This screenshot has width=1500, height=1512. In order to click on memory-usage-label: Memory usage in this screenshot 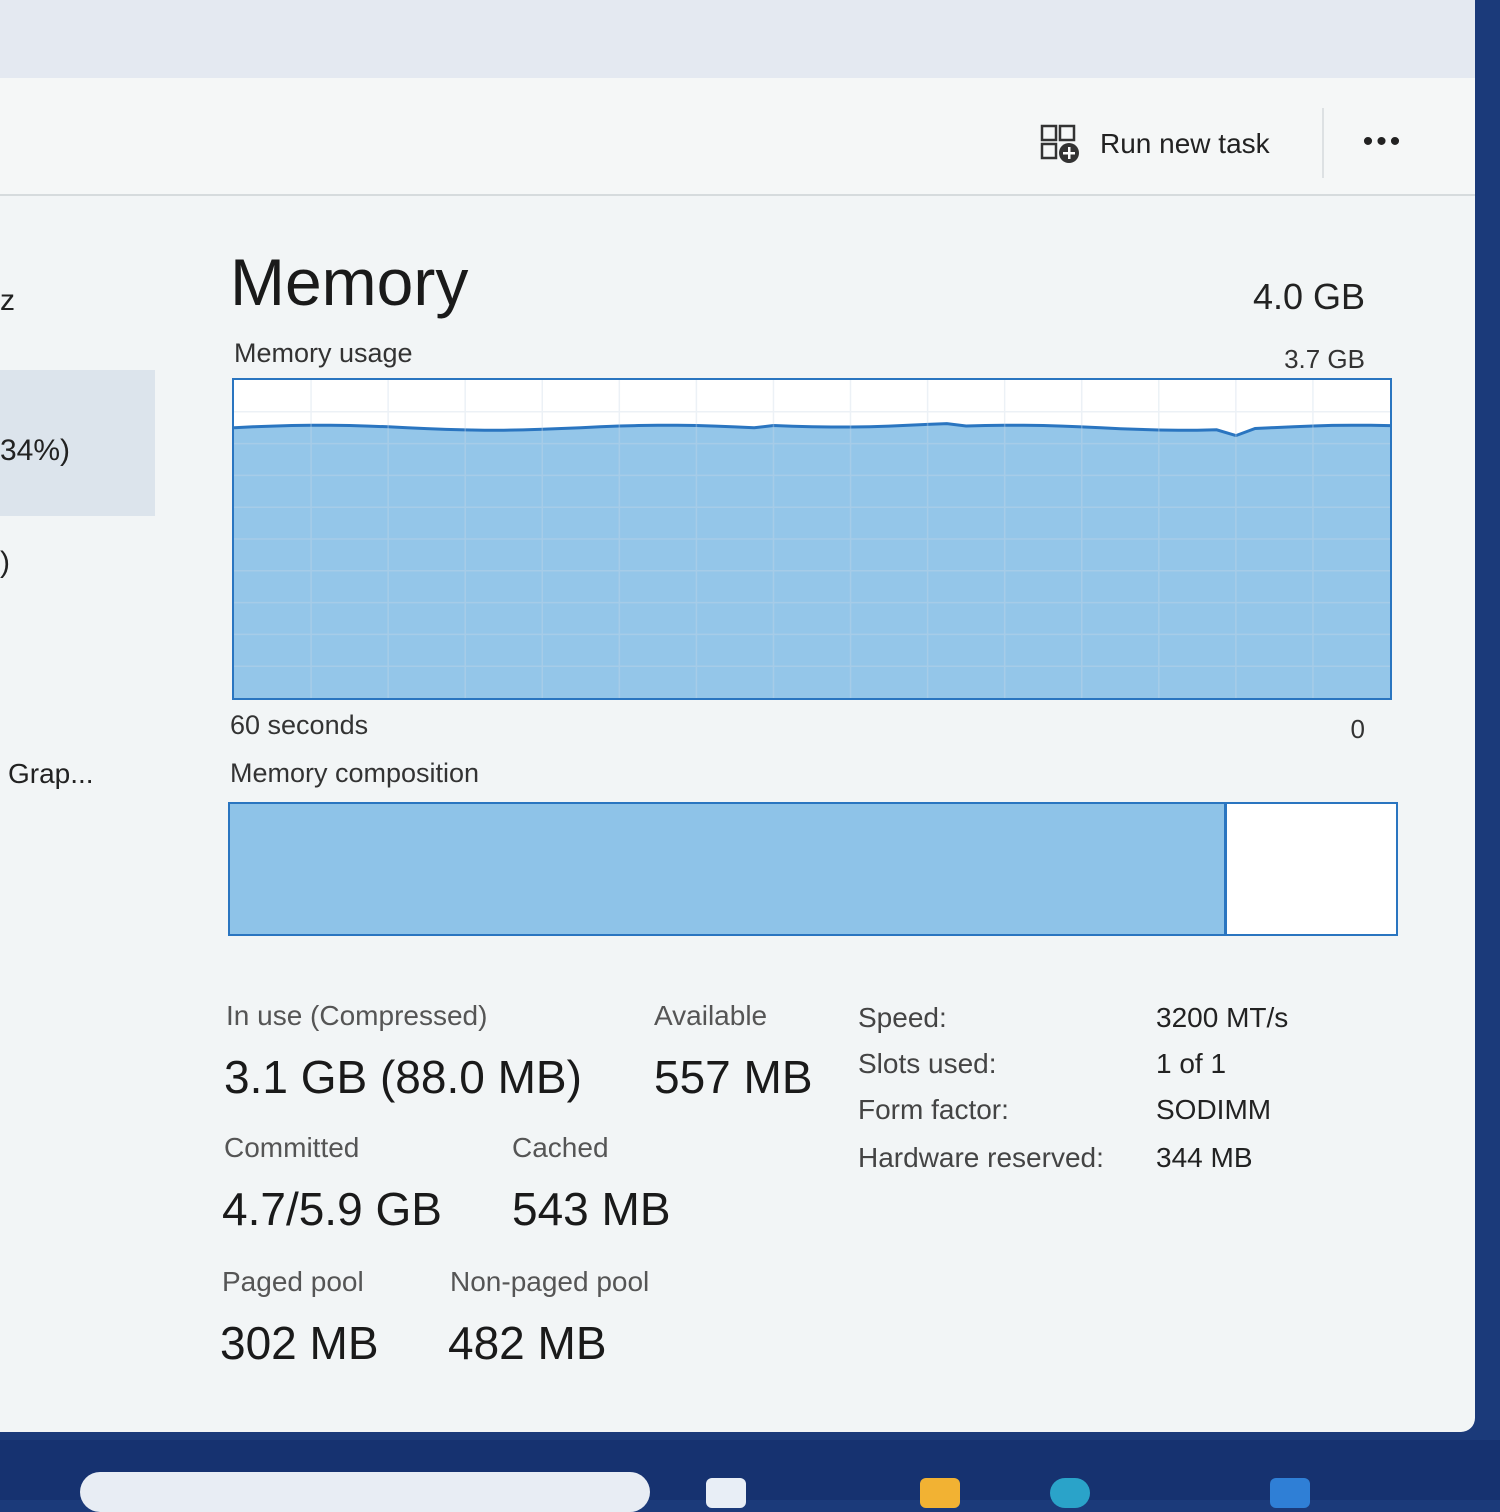, I will do `click(323, 353)`.